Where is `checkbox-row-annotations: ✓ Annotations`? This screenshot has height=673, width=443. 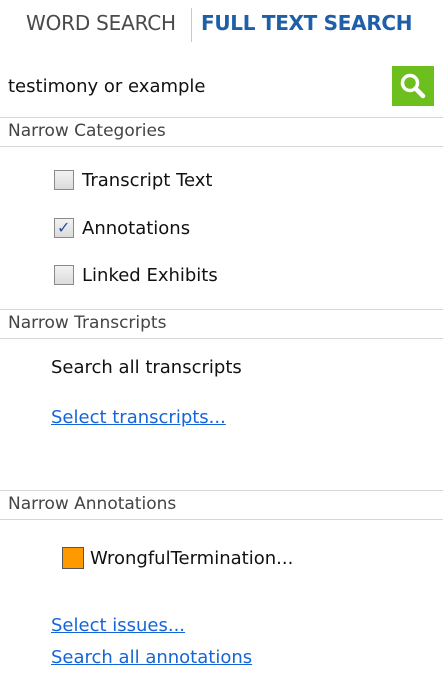 checkbox-row-annotations: ✓ Annotations is located at coordinates (122, 228).